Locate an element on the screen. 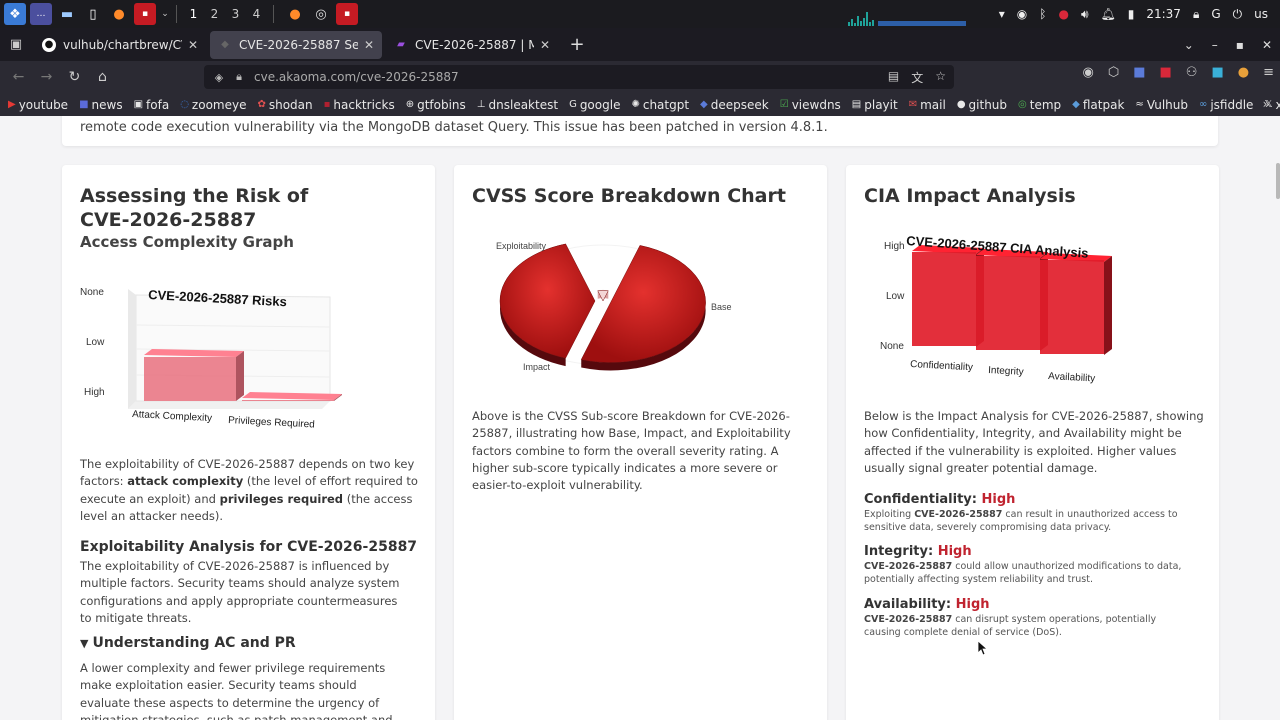  back-arrow-icon: ← is located at coordinates (18, 77).